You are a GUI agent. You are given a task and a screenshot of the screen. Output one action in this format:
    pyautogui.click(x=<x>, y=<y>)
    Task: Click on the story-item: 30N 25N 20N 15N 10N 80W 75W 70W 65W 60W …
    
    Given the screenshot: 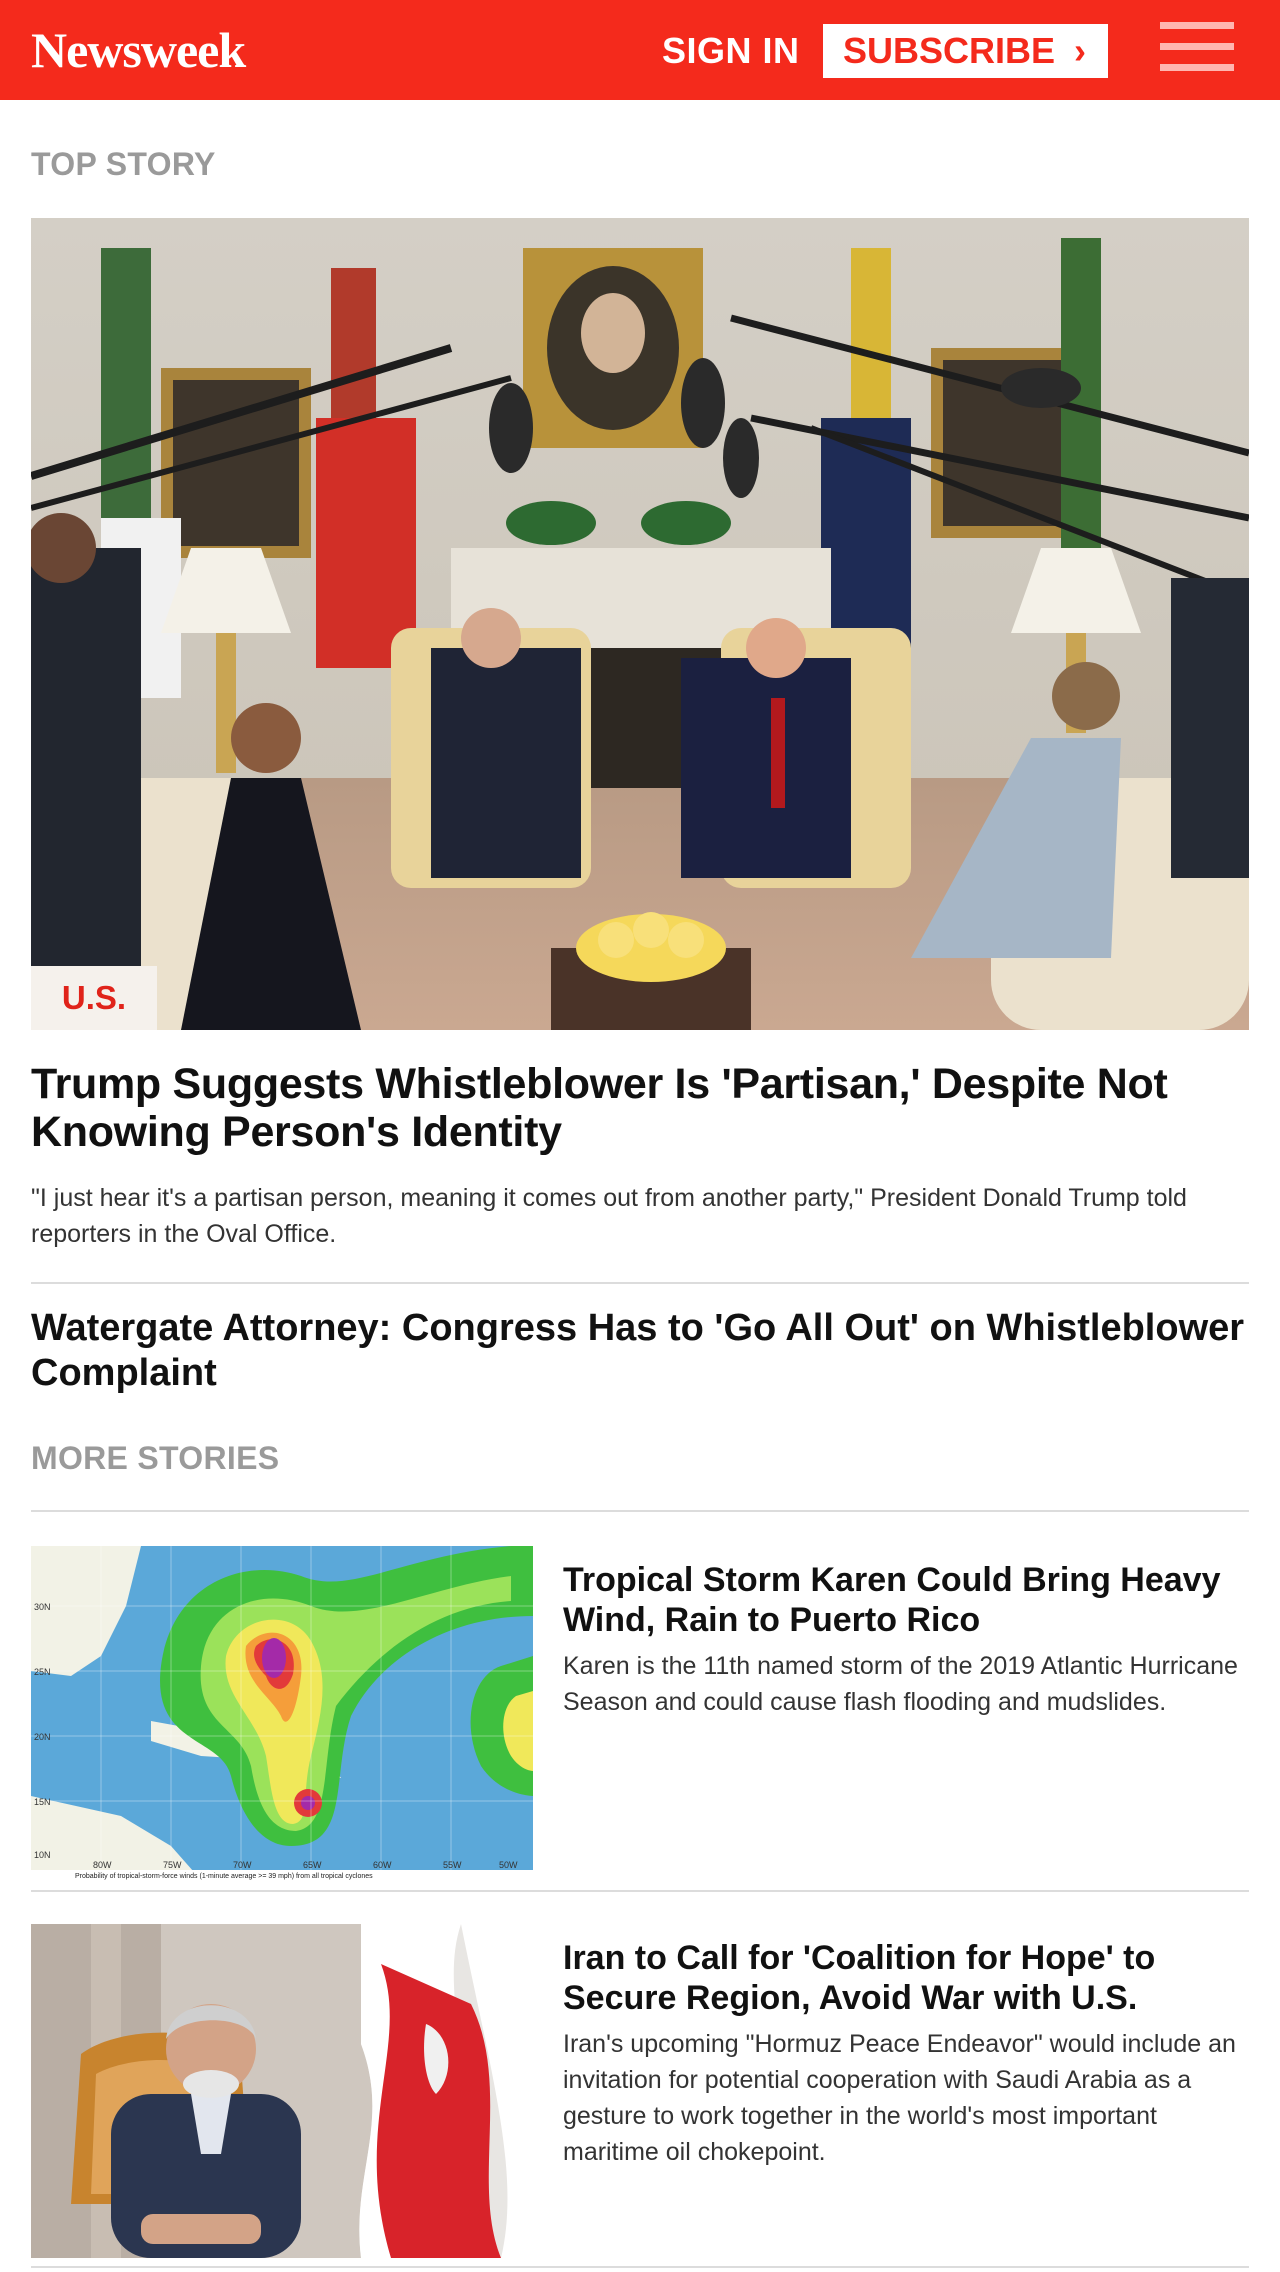 What is the action you would take?
    pyautogui.click(x=640, y=1713)
    